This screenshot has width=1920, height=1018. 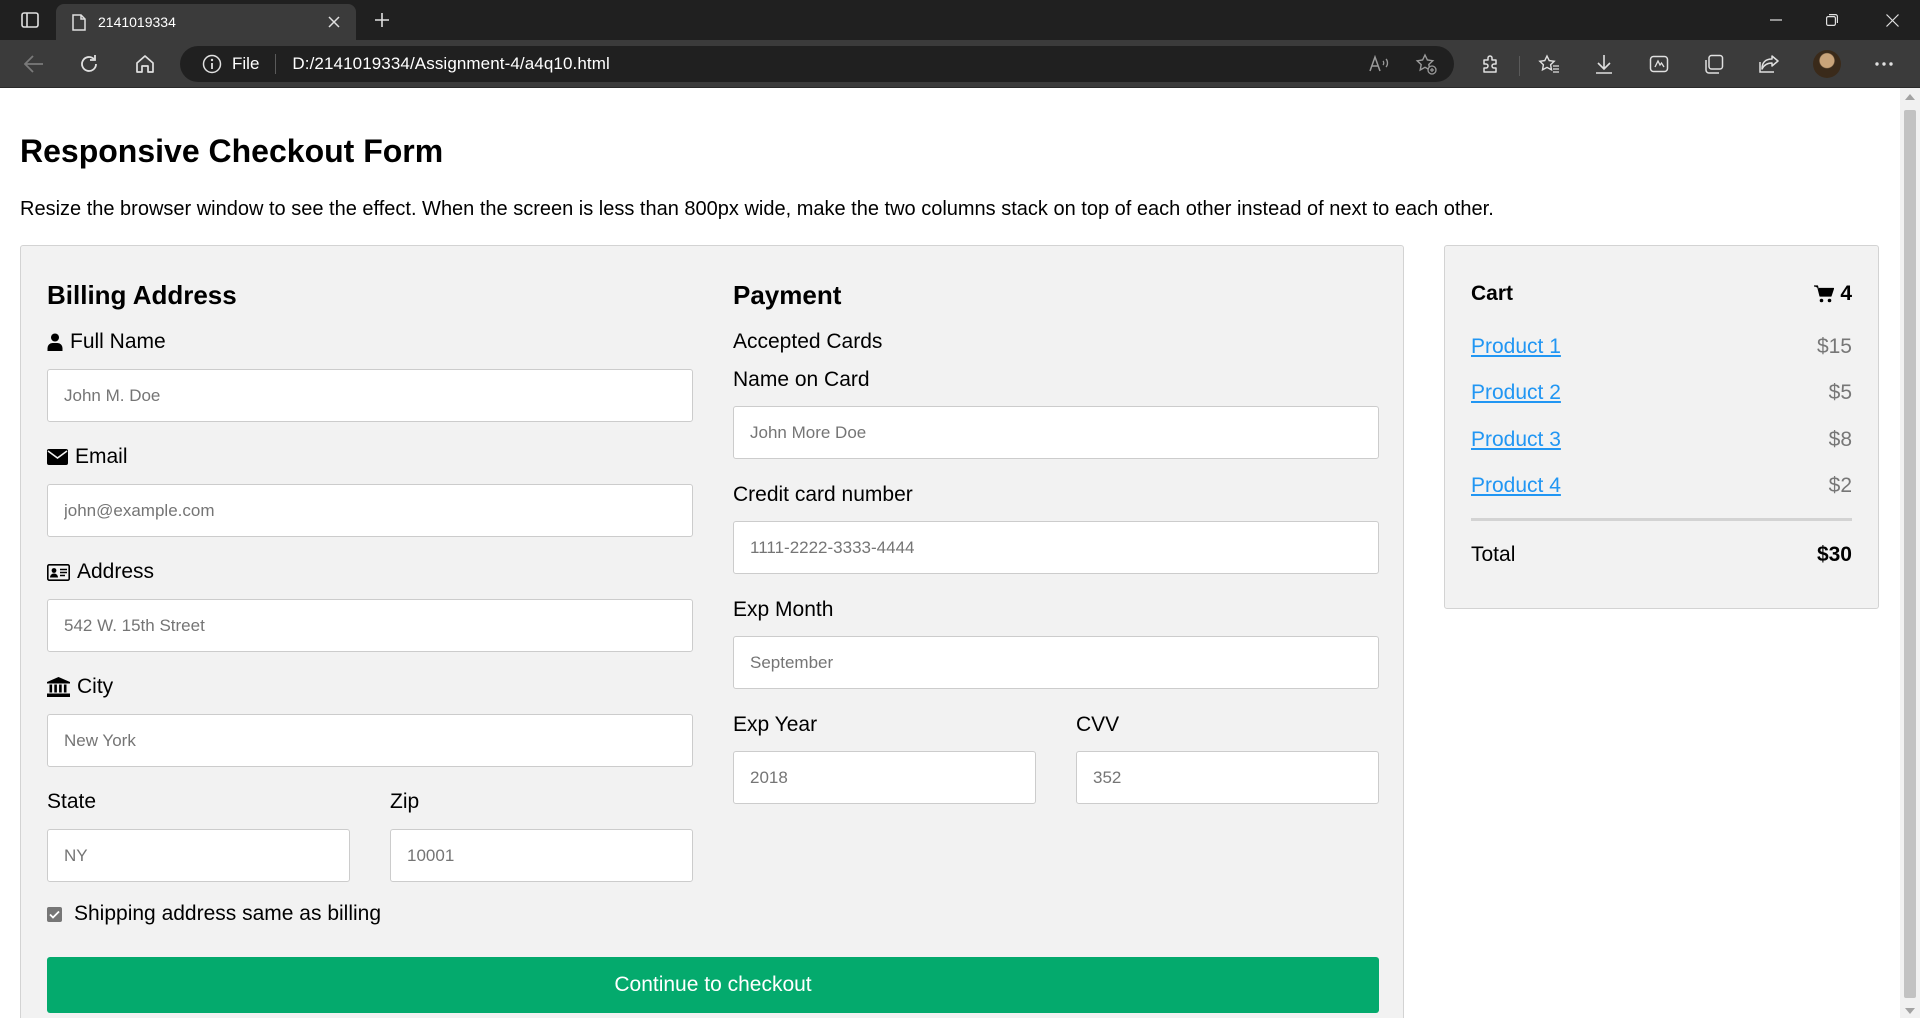 What do you see at coordinates (370, 395) in the screenshot?
I see `full-name-input` at bounding box center [370, 395].